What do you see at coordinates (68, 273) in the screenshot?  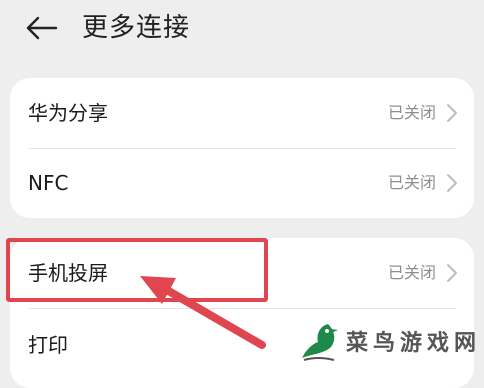 I see `row-label: 手机投屏` at bounding box center [68, 273].